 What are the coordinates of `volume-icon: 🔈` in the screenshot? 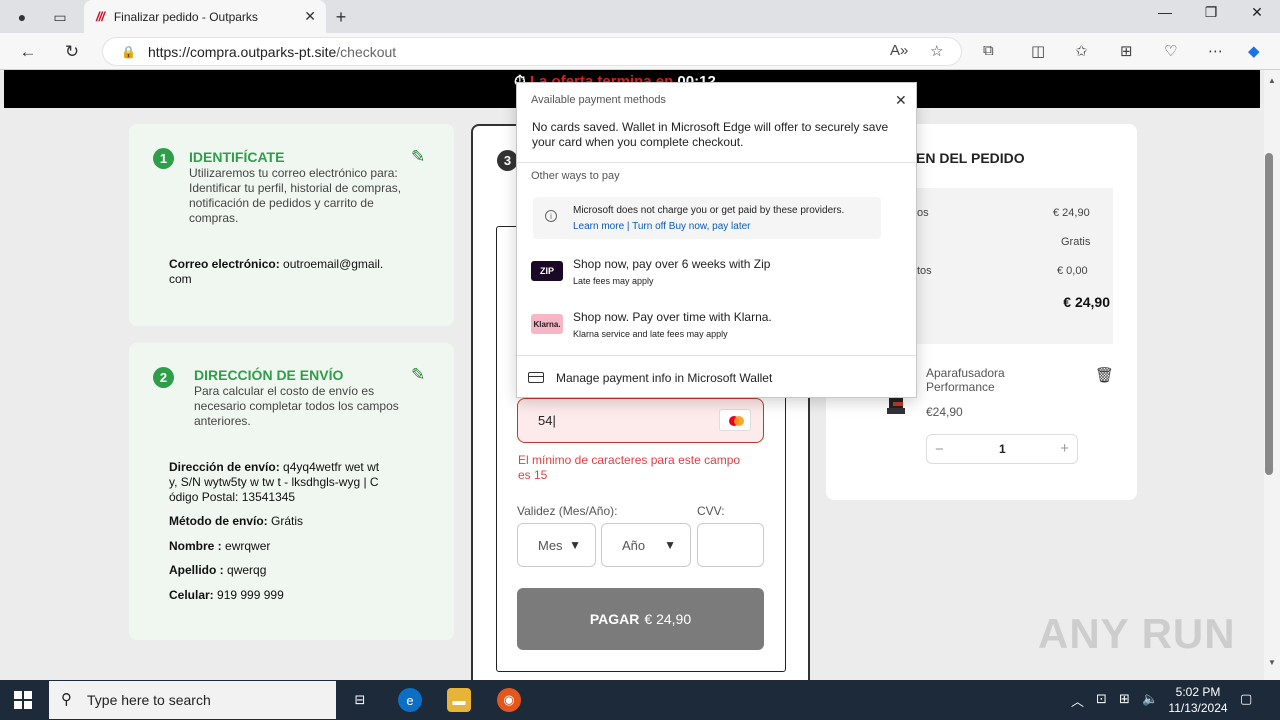 It's located at (1150, 699).